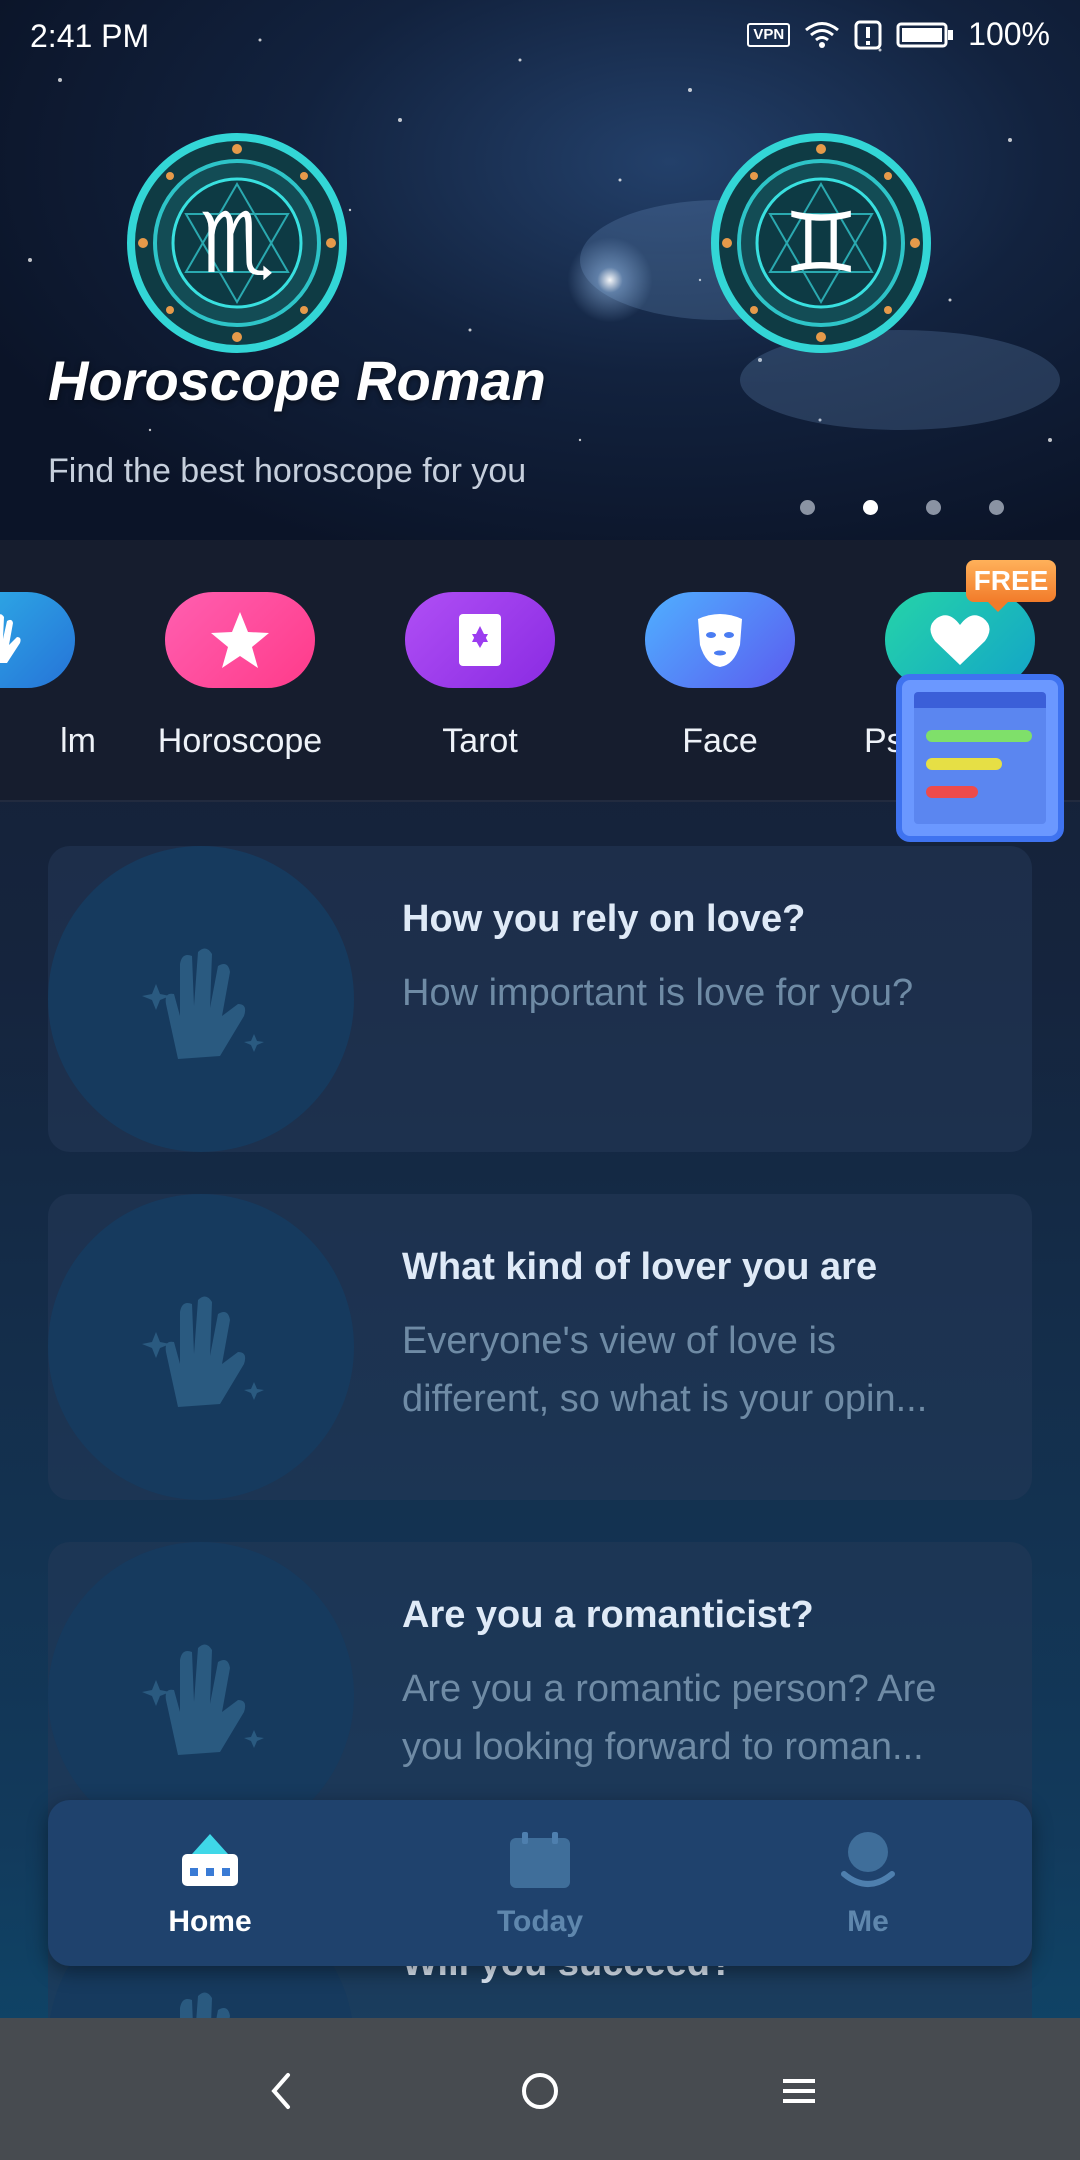 Image resolution: width=1080 pixels, height=2160 pixels. I want to click on card-title: How you rely on love?, so click(604, 919).